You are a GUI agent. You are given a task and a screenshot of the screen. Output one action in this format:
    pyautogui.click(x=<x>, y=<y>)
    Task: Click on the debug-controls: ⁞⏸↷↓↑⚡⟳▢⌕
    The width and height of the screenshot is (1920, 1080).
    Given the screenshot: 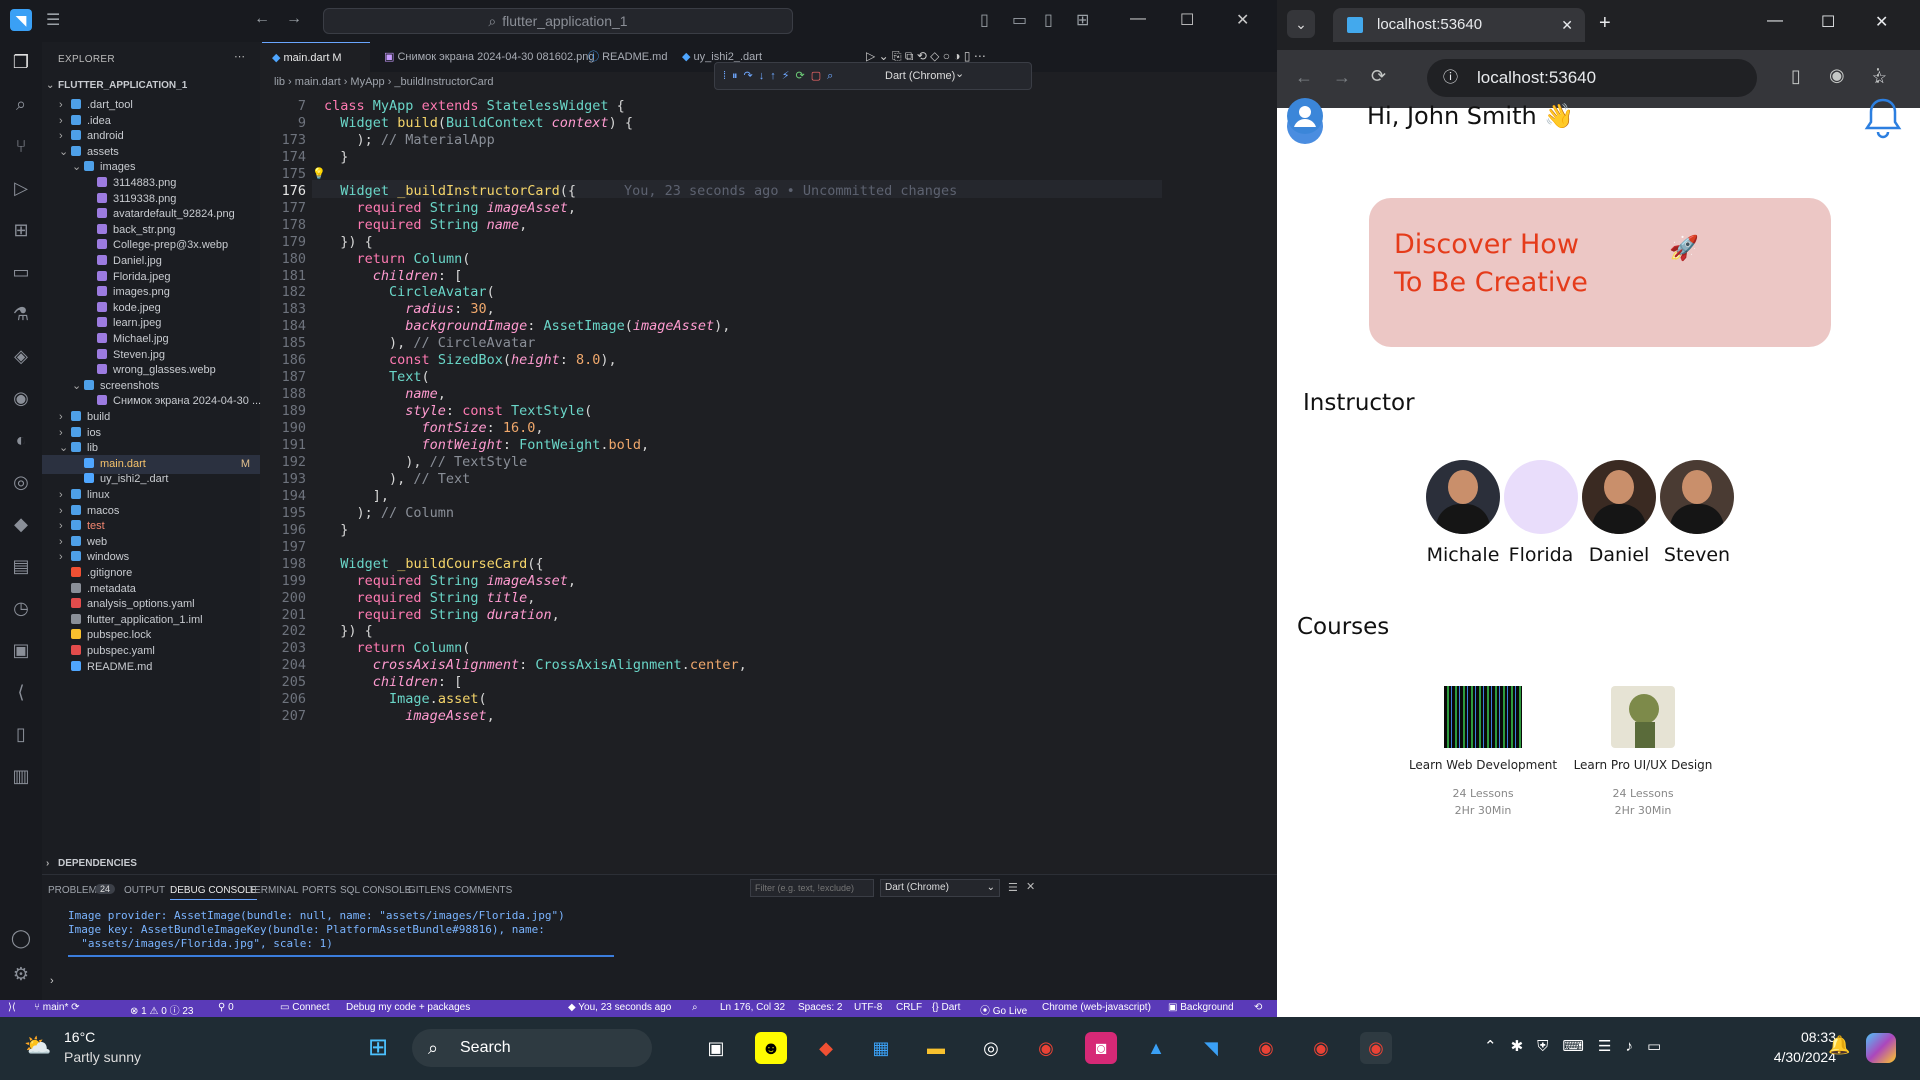 What is the action you would take?
    pyautogui.click(x=781, y=76)
    